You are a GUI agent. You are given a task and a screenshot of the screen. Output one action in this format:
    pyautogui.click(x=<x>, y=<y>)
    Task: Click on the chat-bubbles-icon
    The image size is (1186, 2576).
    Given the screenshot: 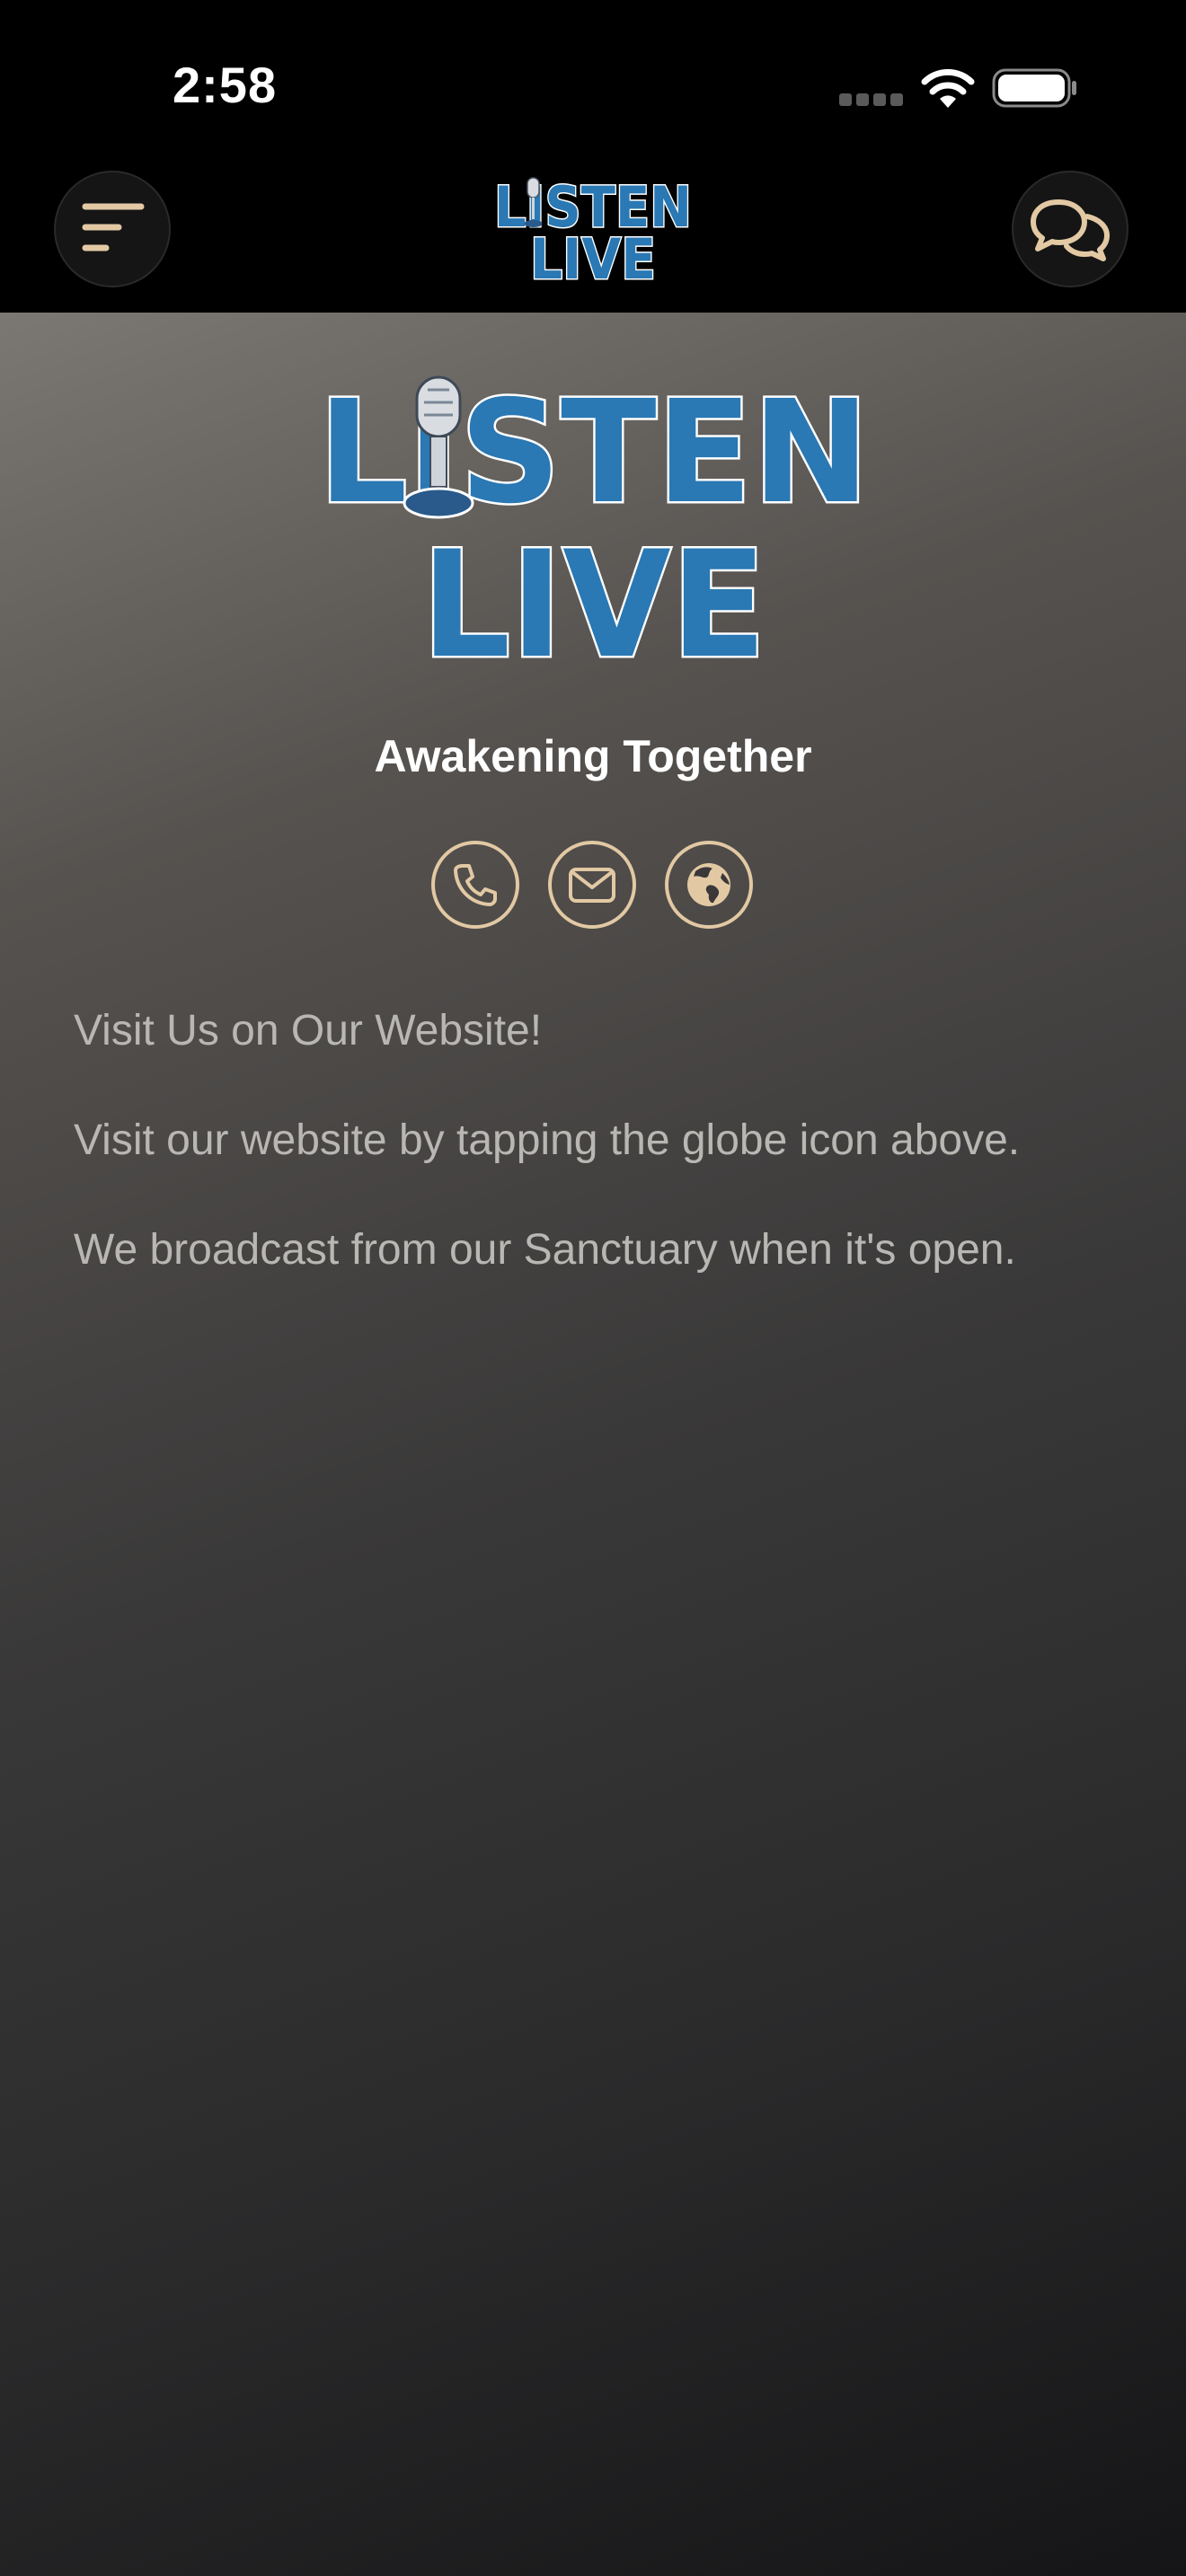 What is the action you would take?
    pyautogui.click(x=1070, y=230)
    